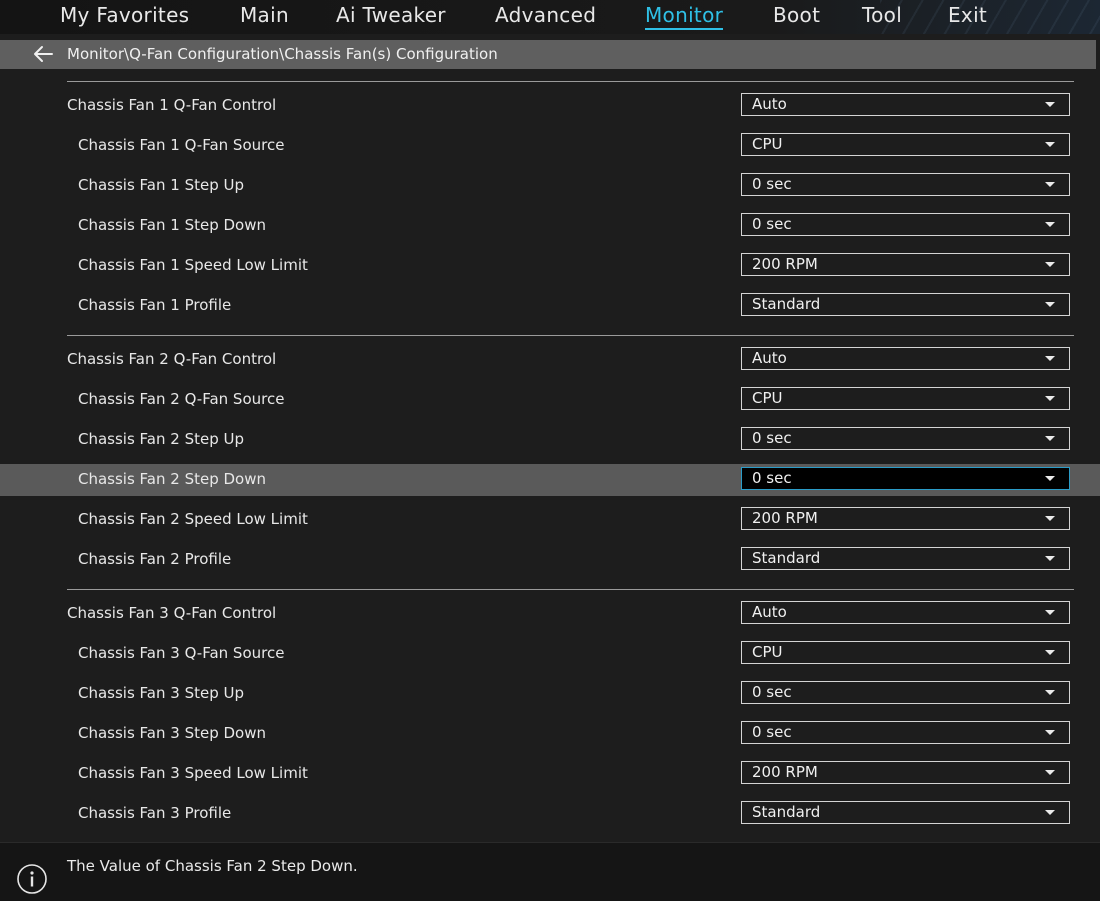  I want to click on setting-row: Chassis Fan 2 Q-Fan Source CPU, so click(550, 400).